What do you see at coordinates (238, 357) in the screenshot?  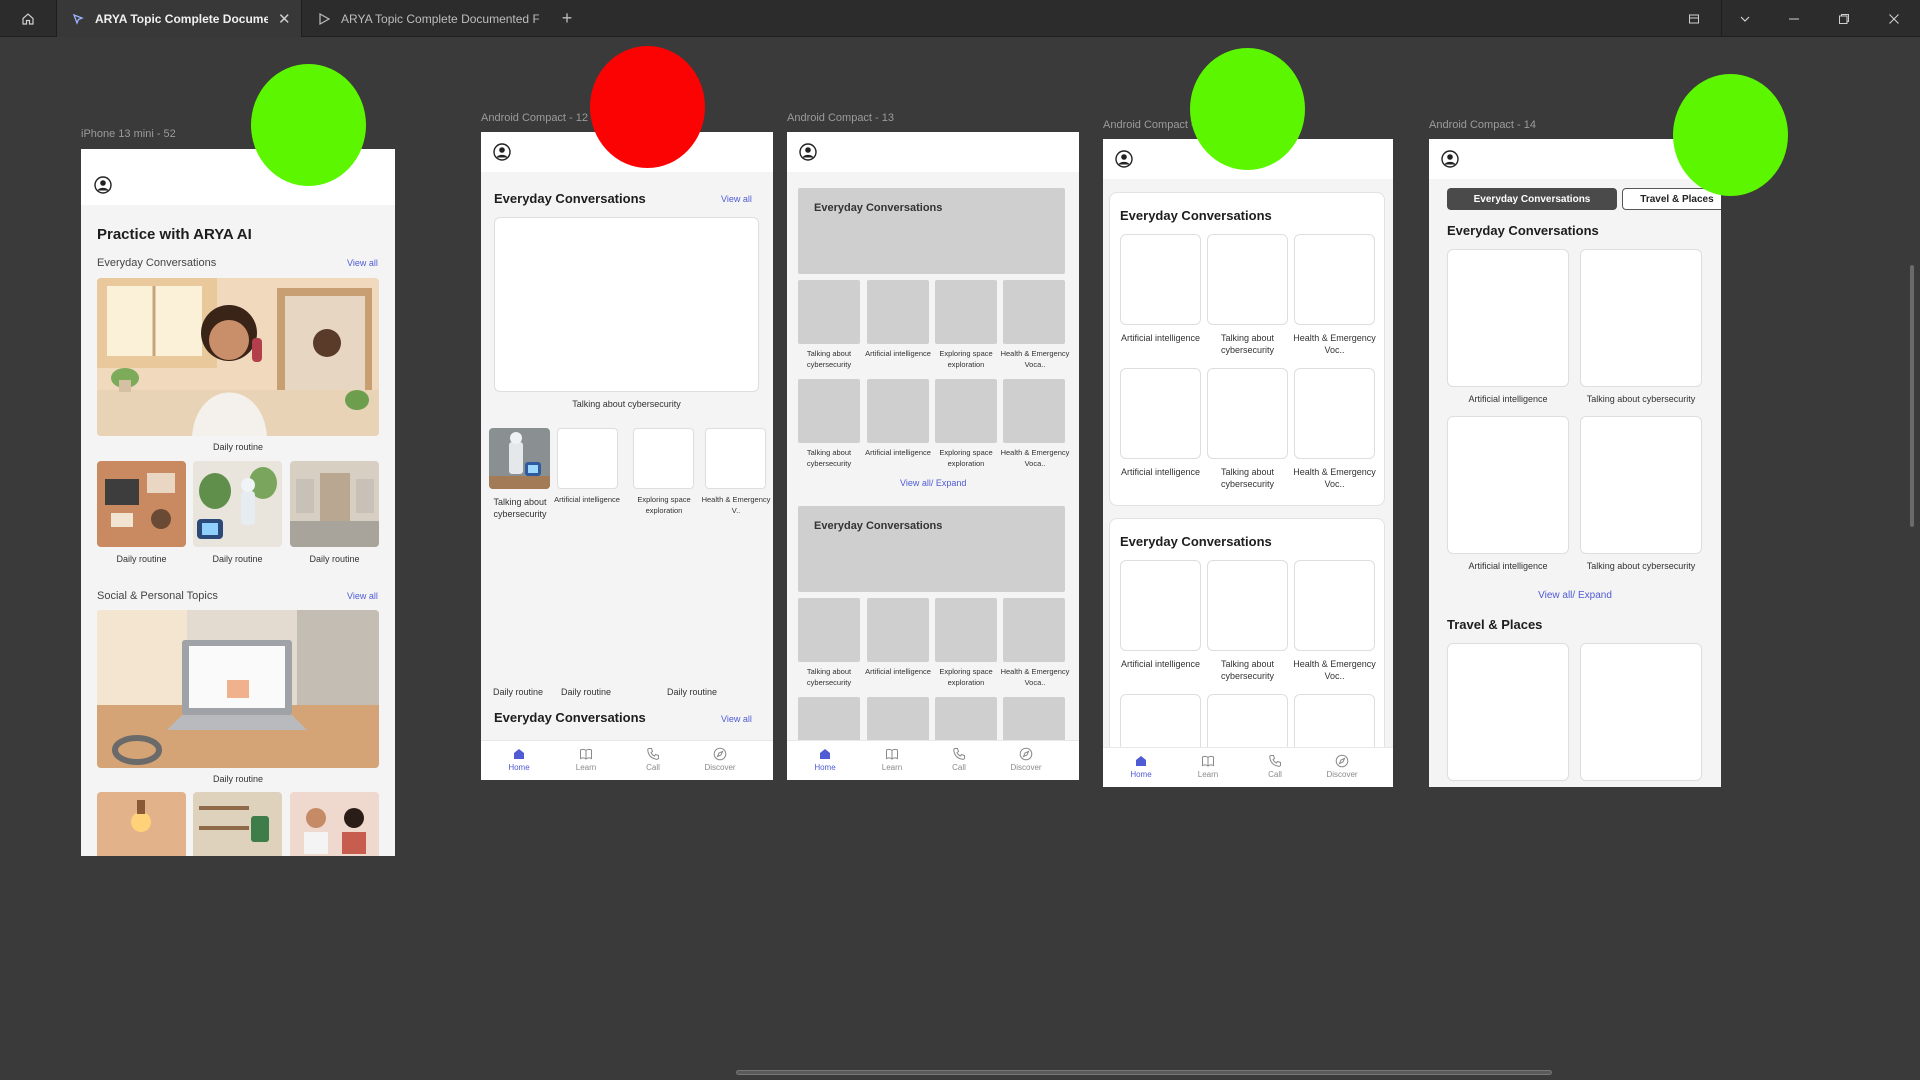 I see `hero-image-daily-routine` at bounding box center [238, 357].